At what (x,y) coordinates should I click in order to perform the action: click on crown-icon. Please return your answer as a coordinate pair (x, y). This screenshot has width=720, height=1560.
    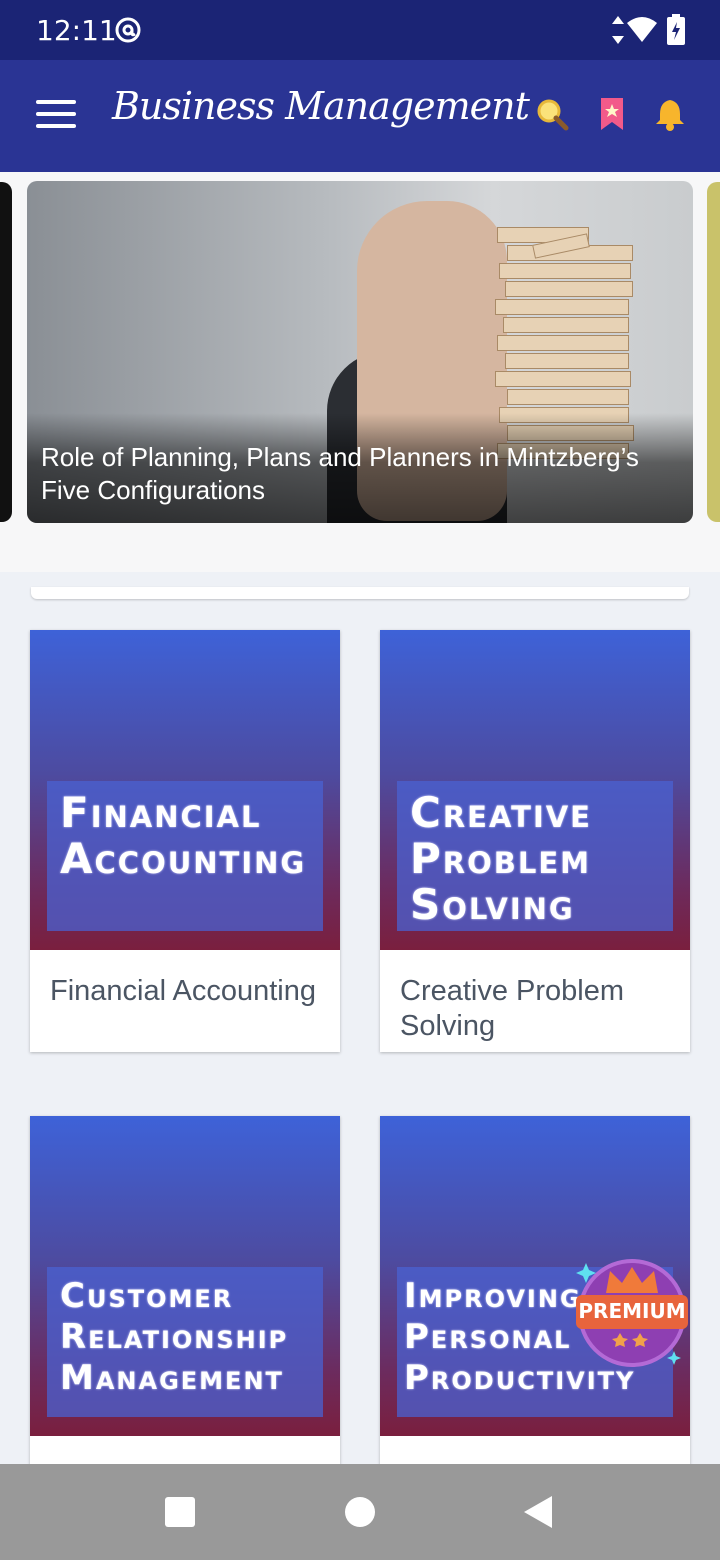
    Looking at the image, I should click on (632, 1280).